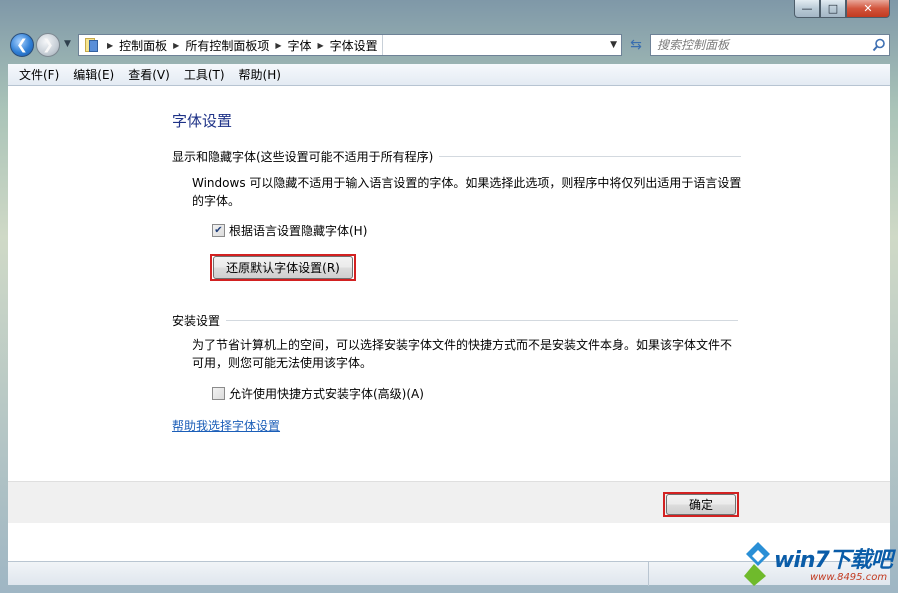 This screenshot has width=898, height=593. I want to click on close-icon: ✕, so click(868, 8).